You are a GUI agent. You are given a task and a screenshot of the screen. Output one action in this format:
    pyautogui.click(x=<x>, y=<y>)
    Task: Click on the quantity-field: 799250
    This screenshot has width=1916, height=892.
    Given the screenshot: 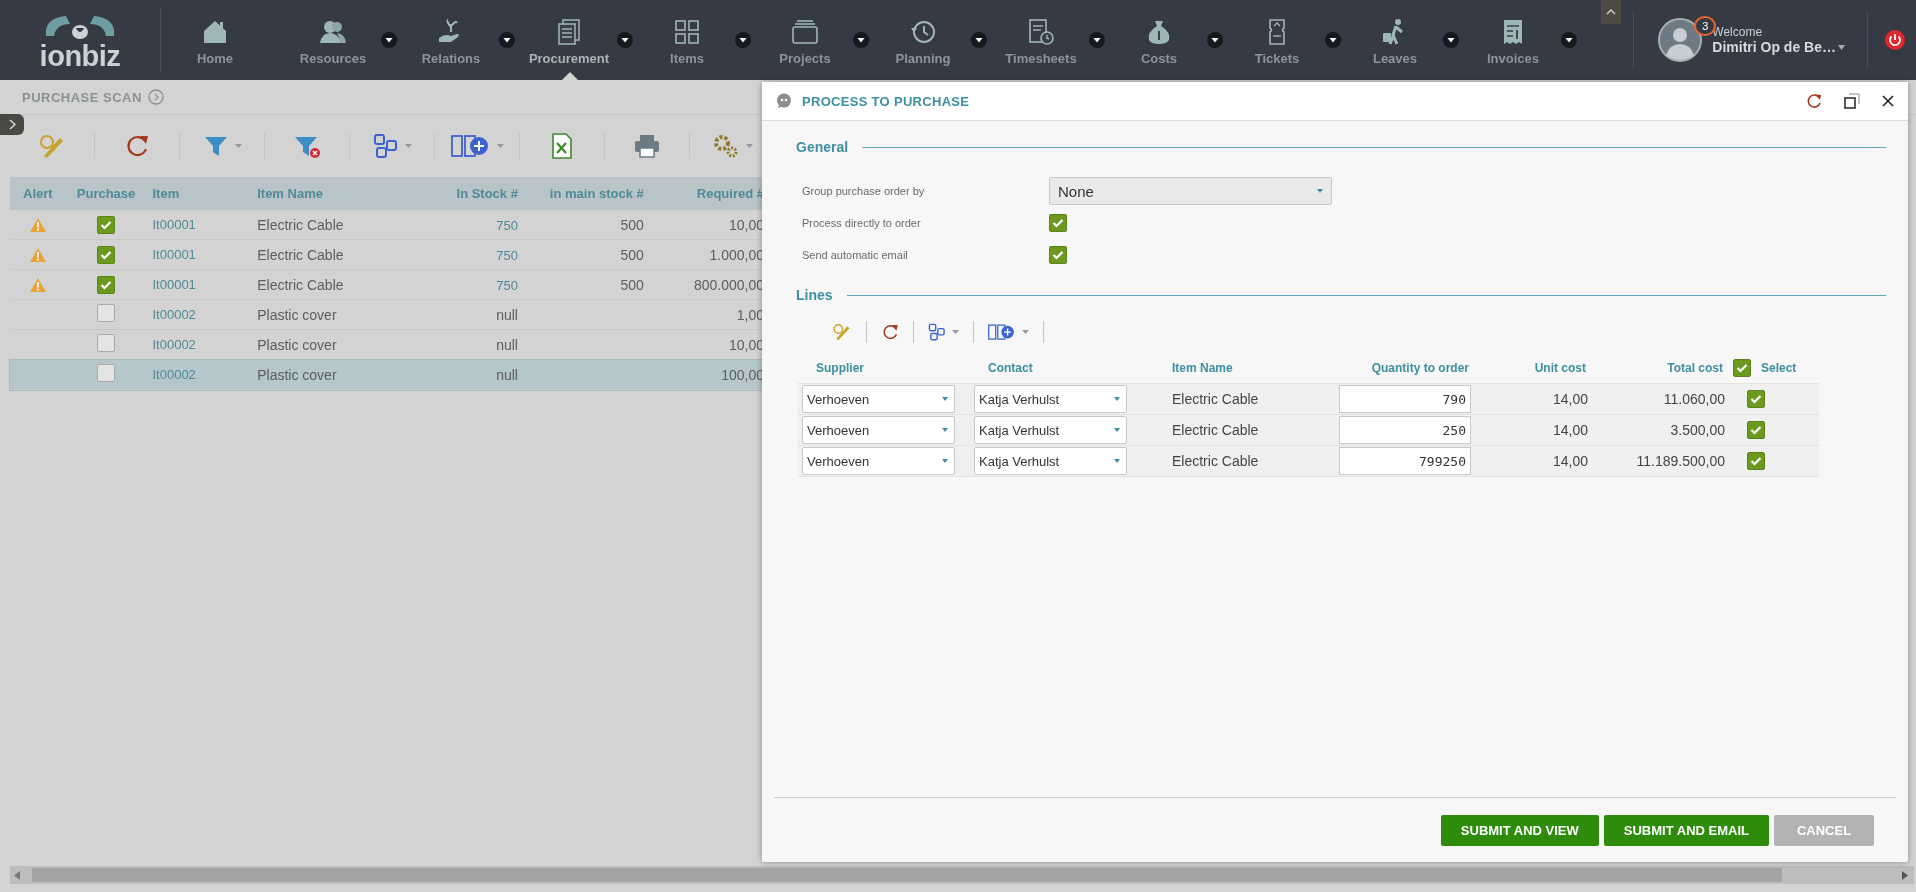 What is the action you would take?
    pyautogui.click(x=1405, y=461)
    